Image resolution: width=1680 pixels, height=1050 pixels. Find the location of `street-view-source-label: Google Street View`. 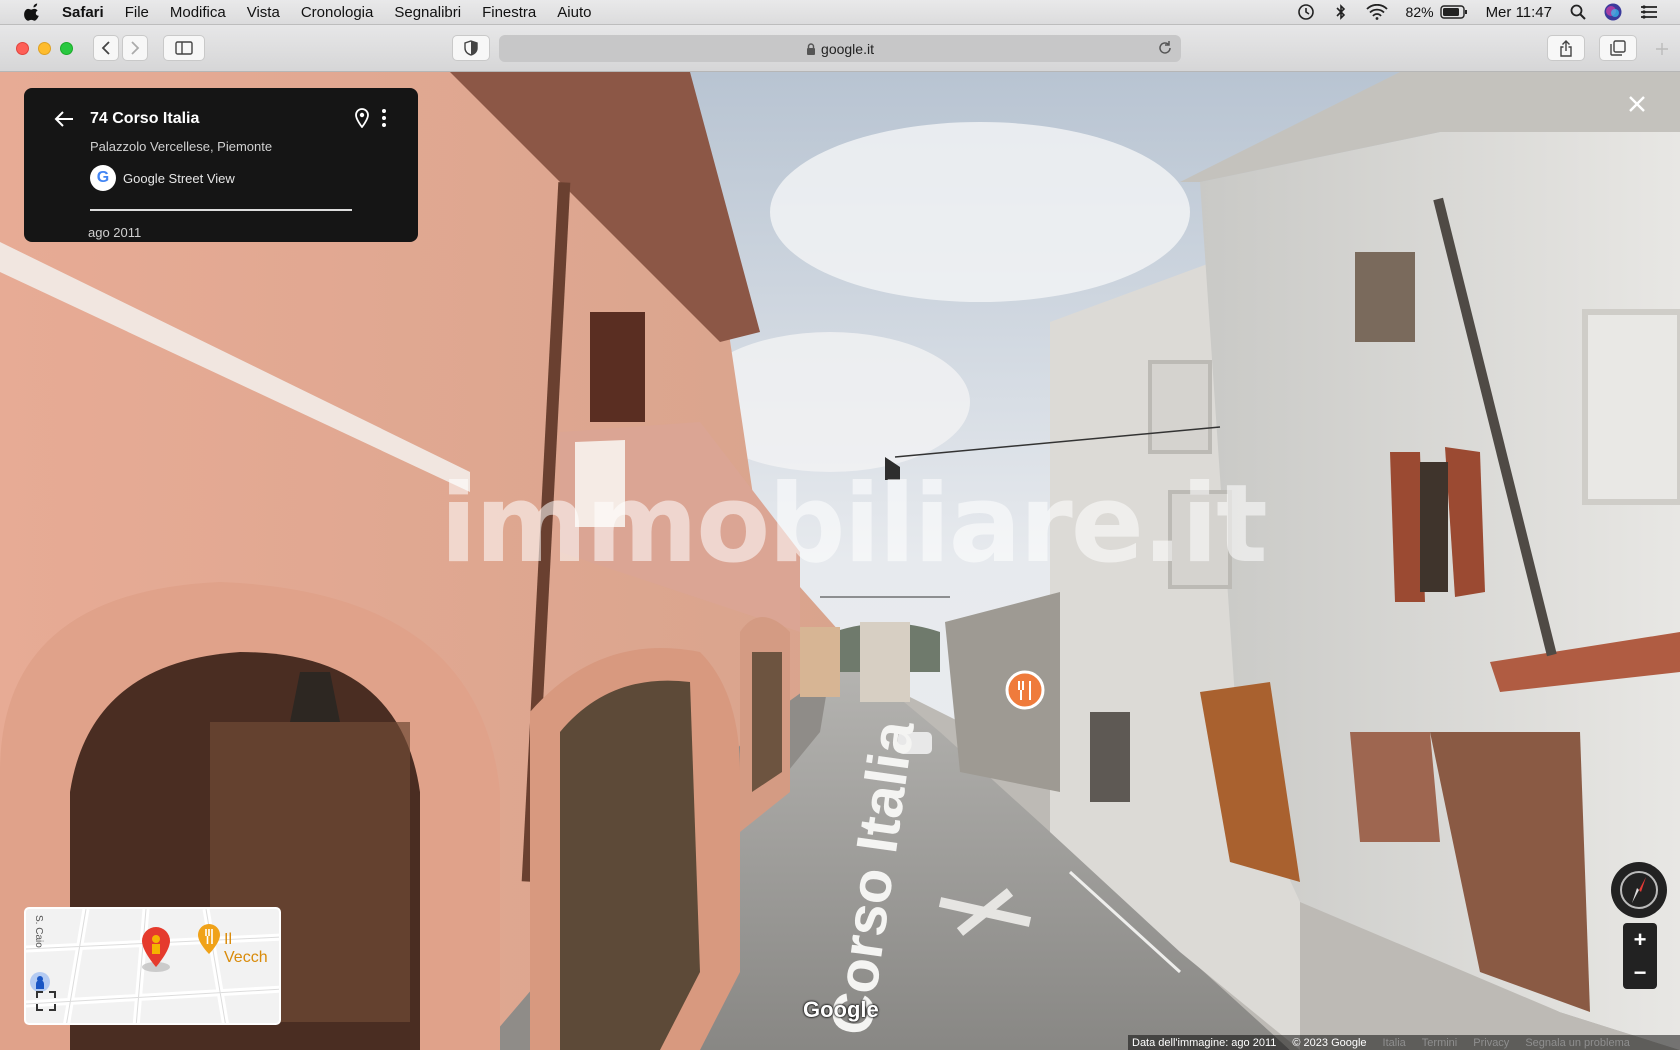

street-view-source-label: Google Street View is located at coordinates (179, 178).